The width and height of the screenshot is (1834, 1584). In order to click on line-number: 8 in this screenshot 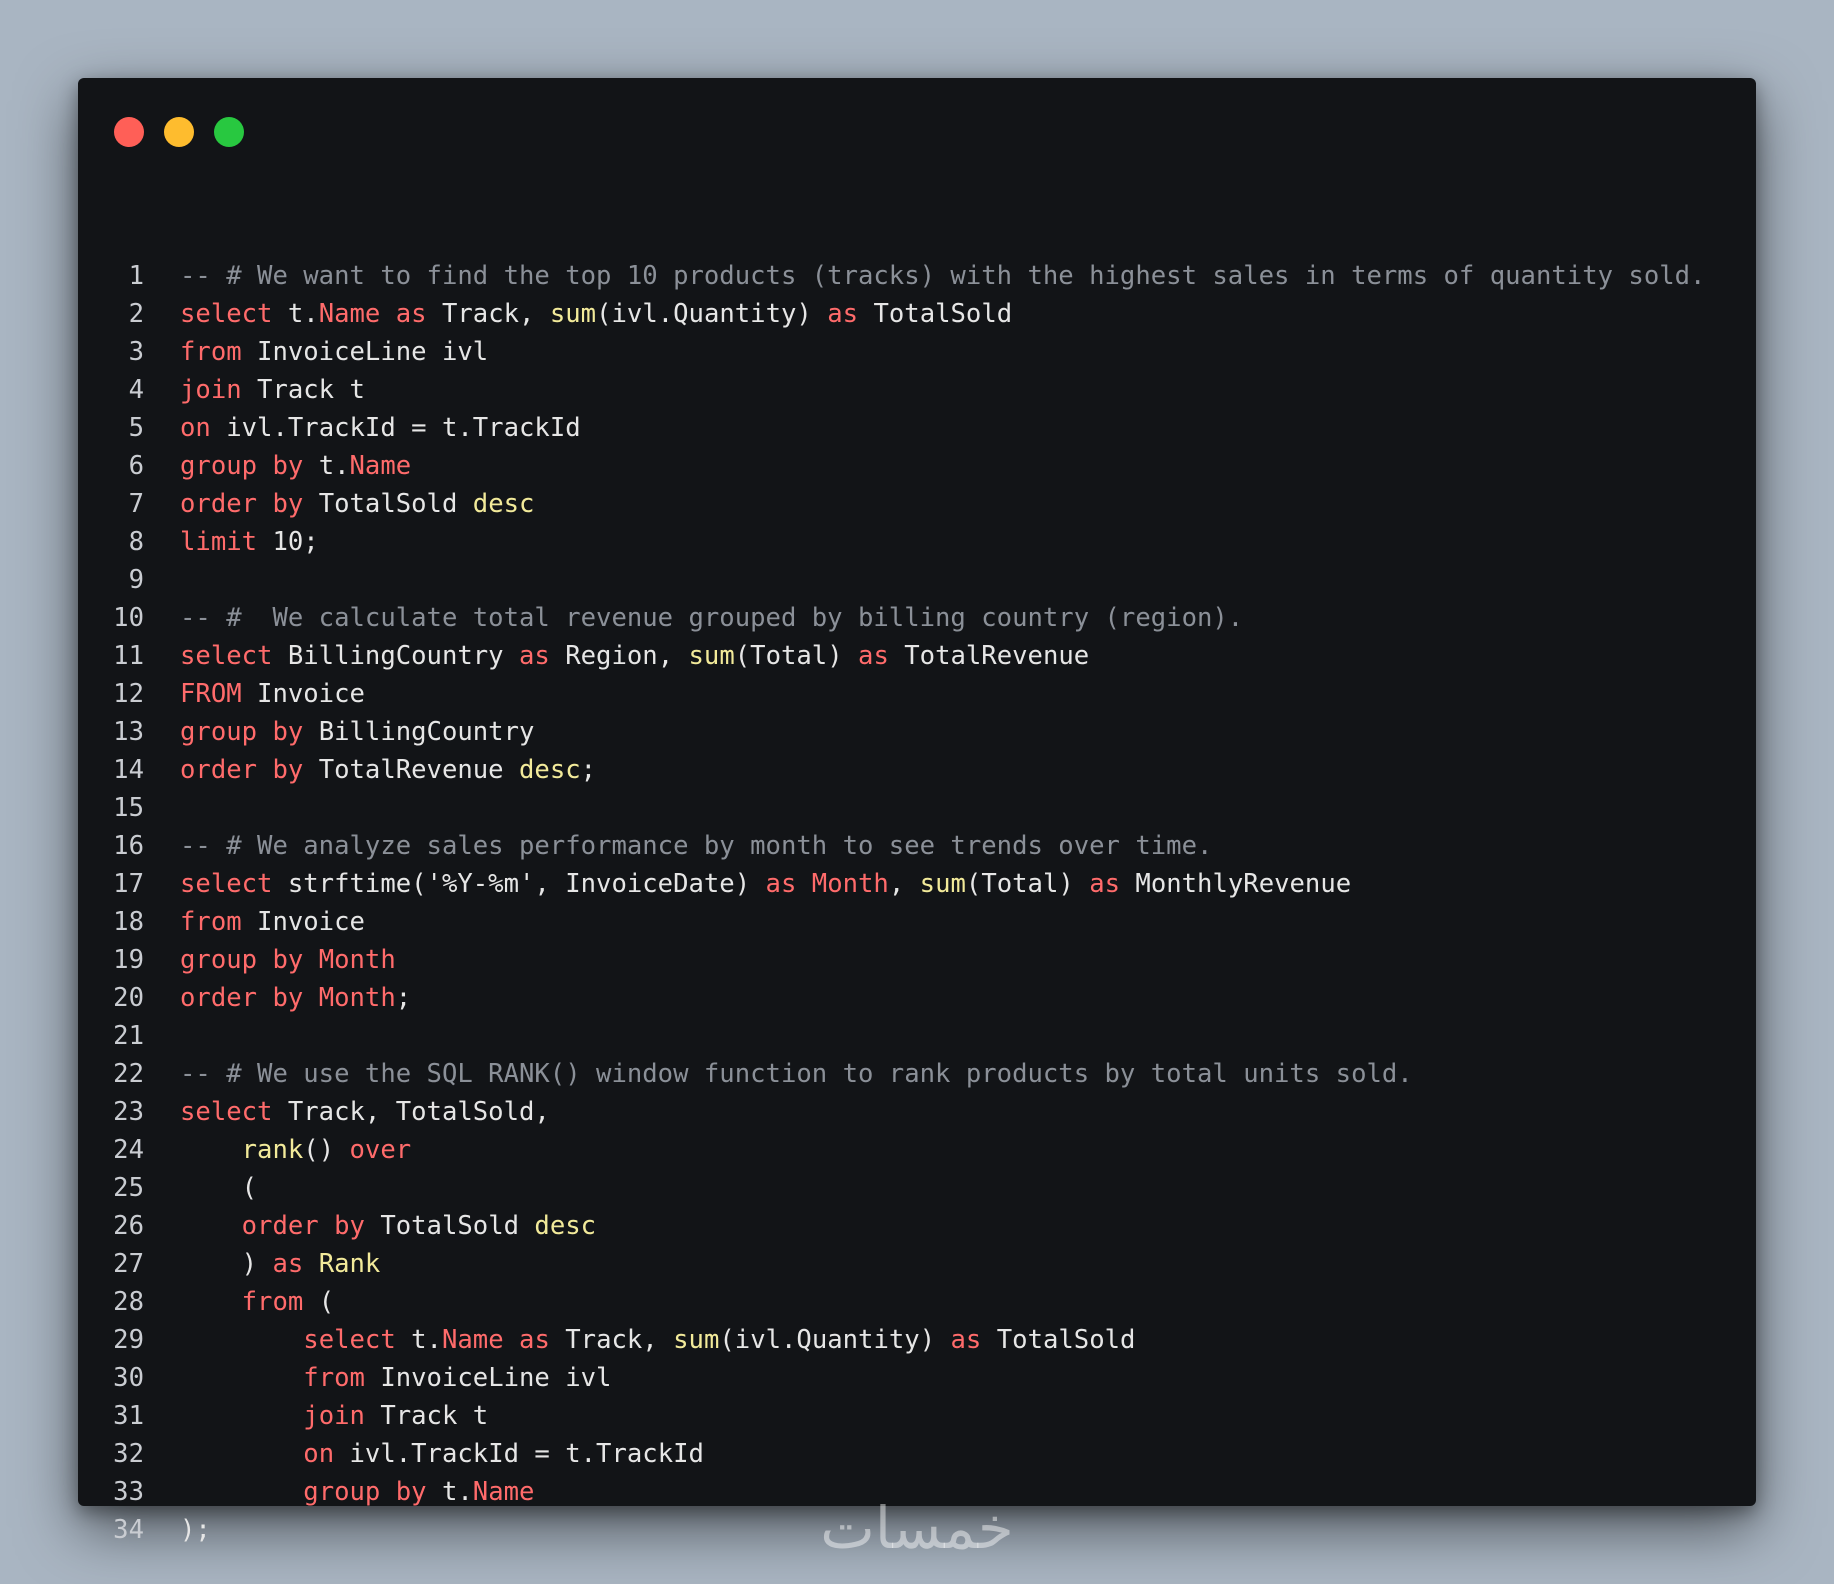, I will do `click(136, 542)`.